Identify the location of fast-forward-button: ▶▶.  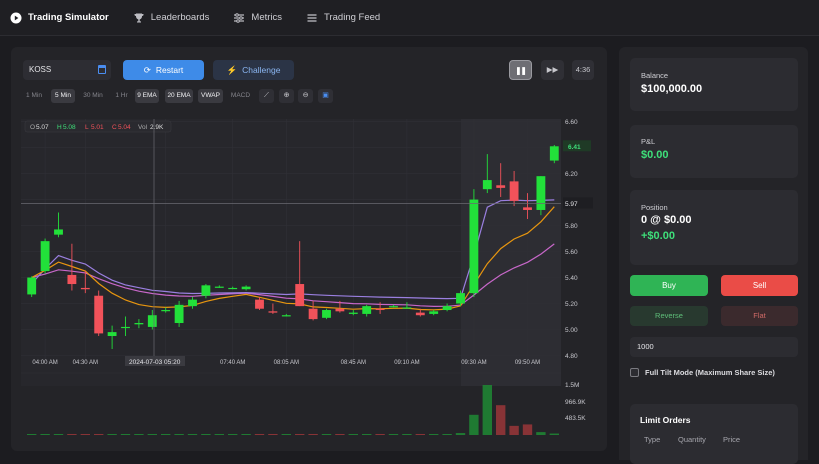
(552, 70).